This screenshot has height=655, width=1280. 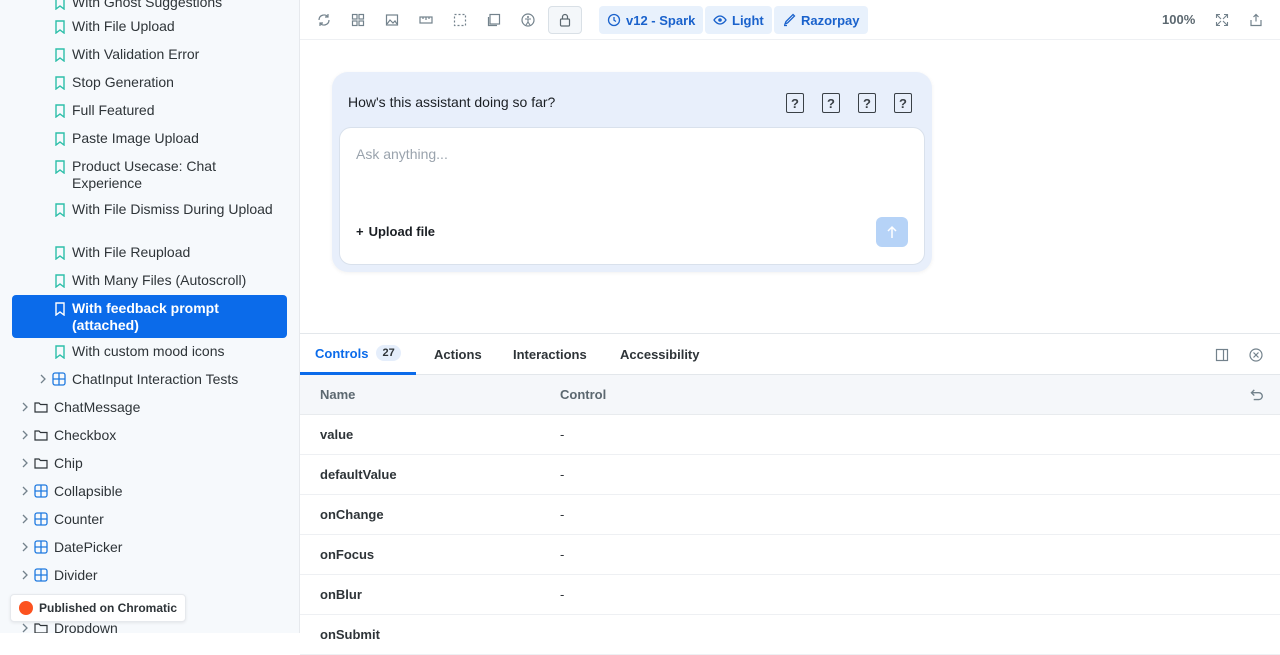 What do you see at coordinates (821, 20) in the screenshot?
I see `brand-button: Razorpay` at bounding box center [821, 20].